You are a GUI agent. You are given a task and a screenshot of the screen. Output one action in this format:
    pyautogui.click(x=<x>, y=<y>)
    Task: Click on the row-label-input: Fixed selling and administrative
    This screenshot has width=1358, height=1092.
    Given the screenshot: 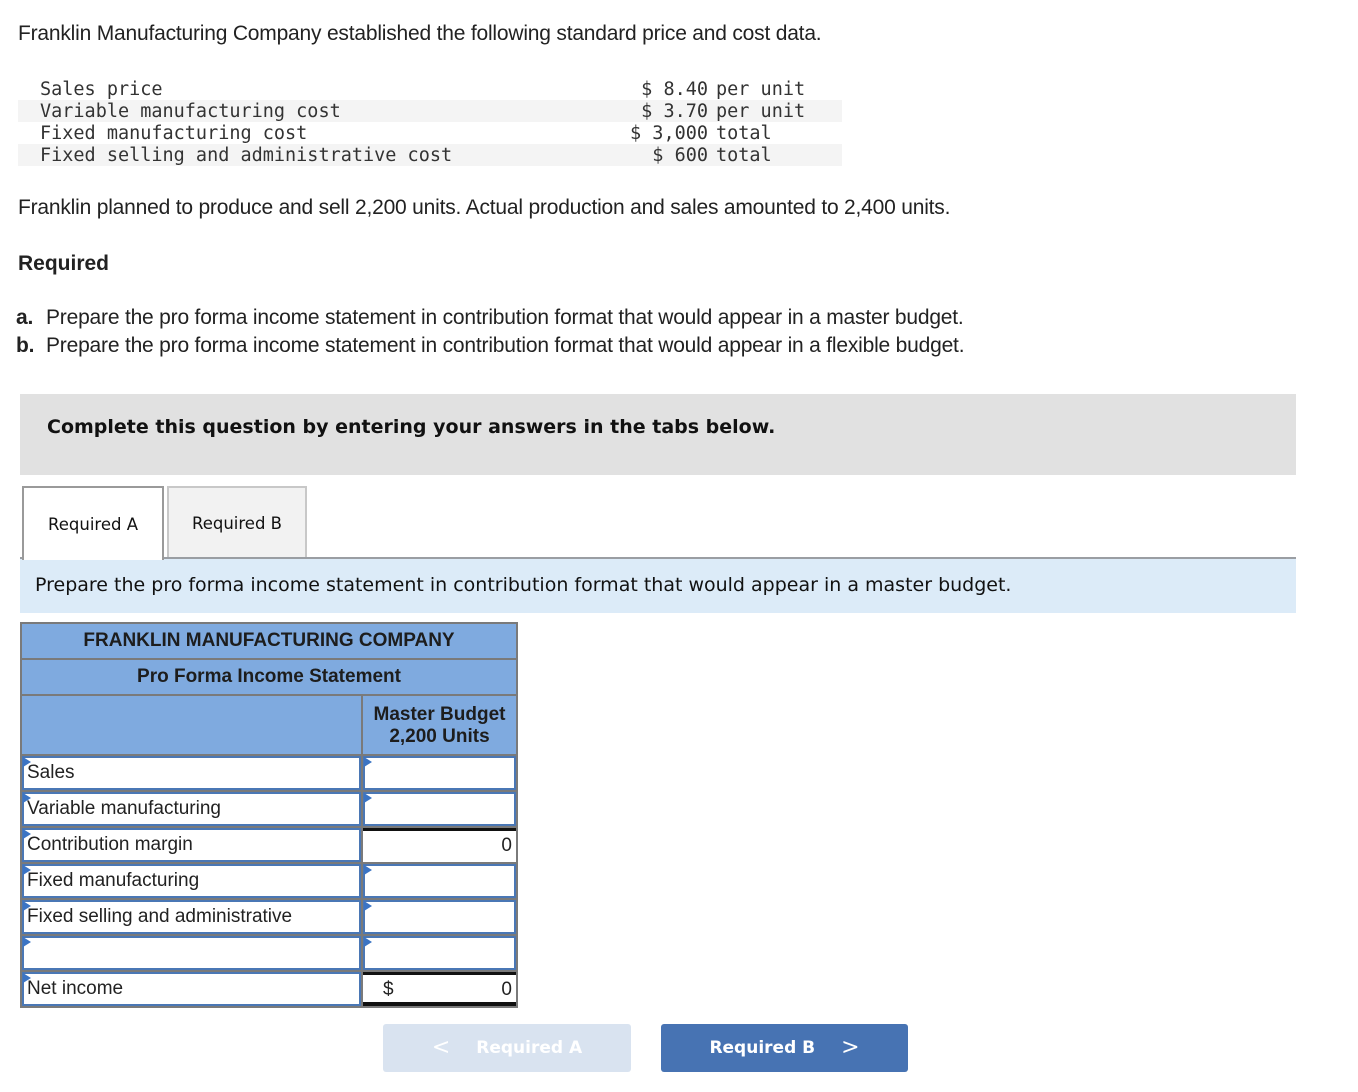 What is the action you would take?
    pyautogui.click(x=191, y=917)
    